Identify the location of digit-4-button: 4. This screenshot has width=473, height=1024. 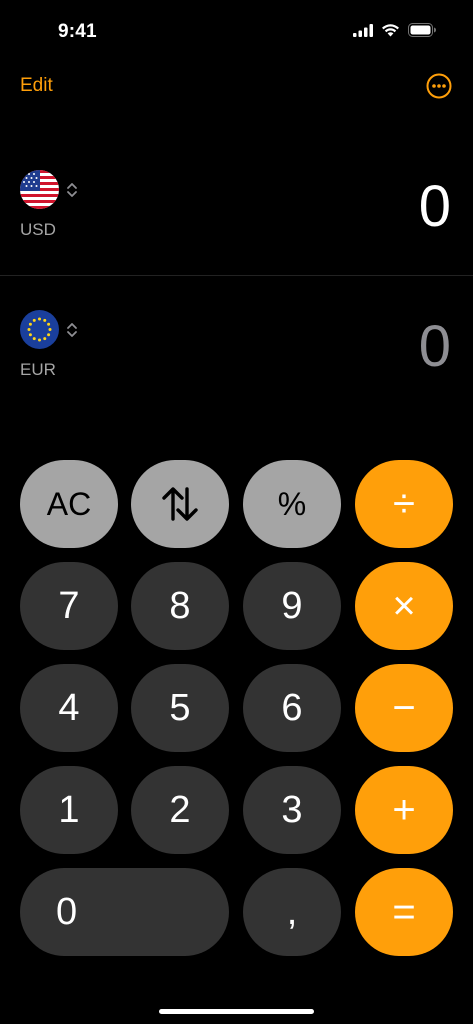
(69, 708).